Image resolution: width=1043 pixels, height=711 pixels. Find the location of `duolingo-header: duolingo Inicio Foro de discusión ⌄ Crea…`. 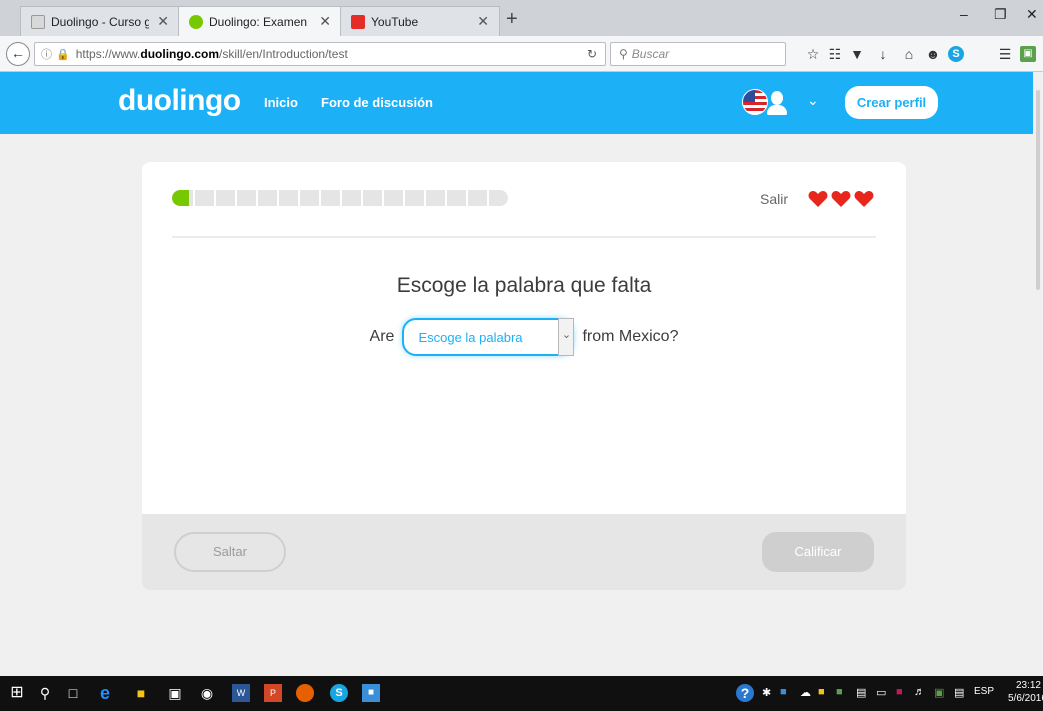

duolingo-header: duolingo Inicio Foro de discusión ⌄ Crea… is located at coordinates (521, 103).